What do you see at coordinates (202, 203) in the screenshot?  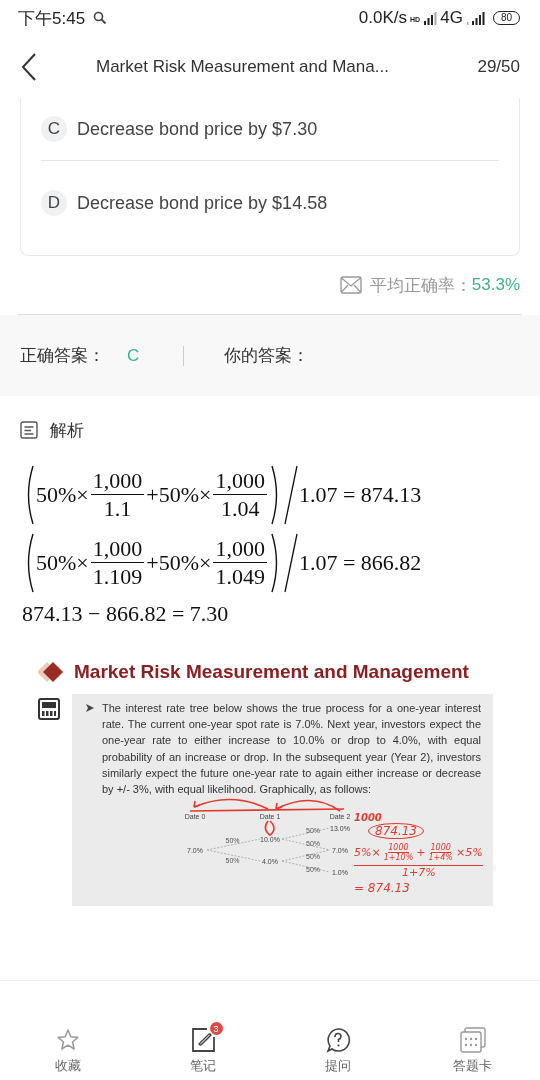 I see `option-text: Decrease bond price by $14.58` at bounding box center [202, 203].